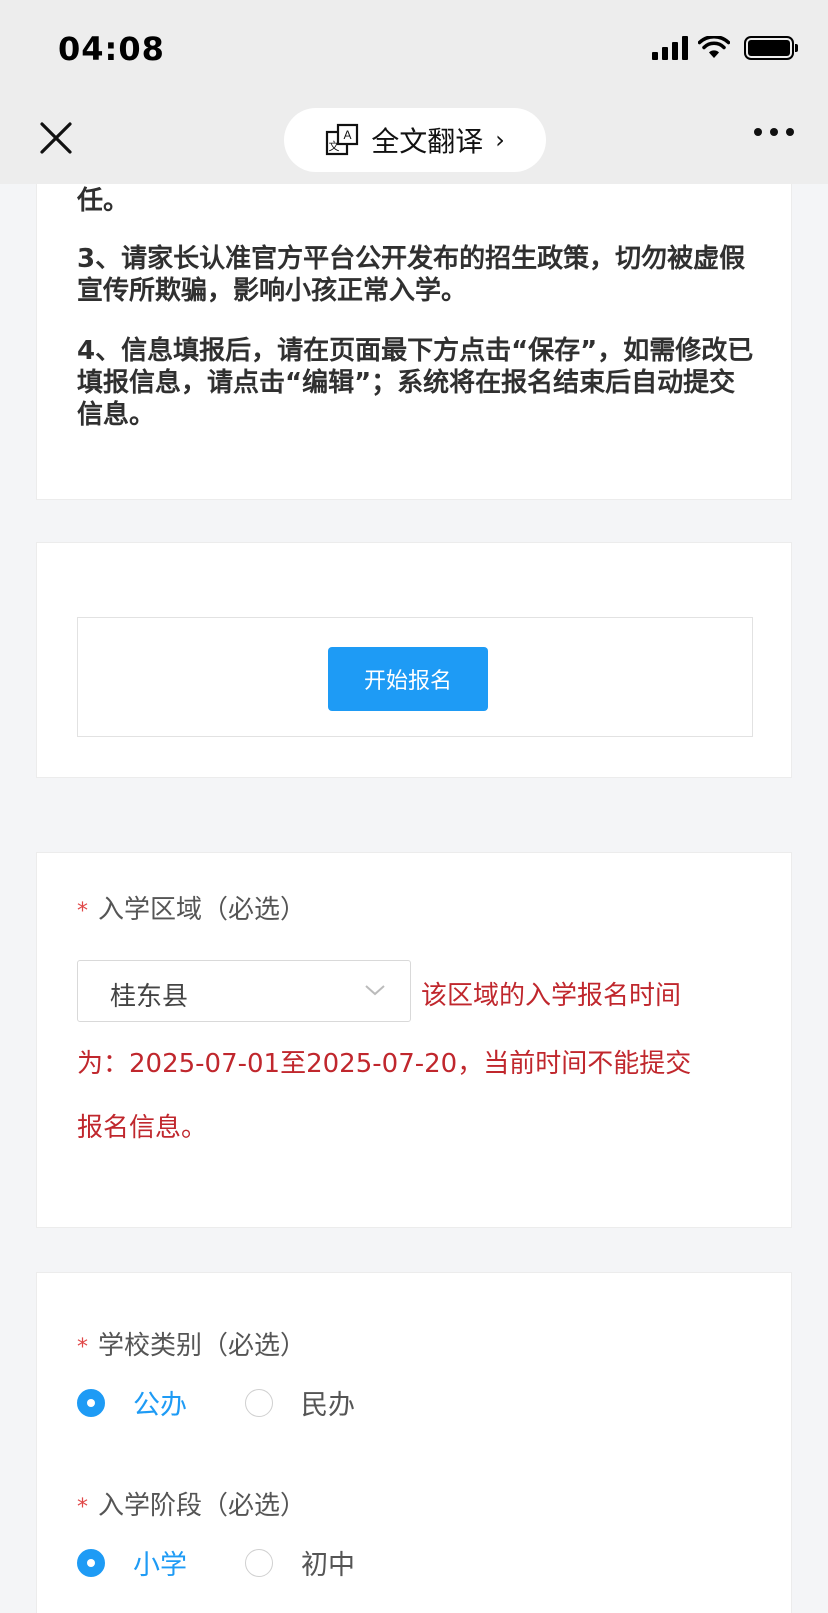  I want to click on start-registration-box: 开始报名, so click(415, 677).